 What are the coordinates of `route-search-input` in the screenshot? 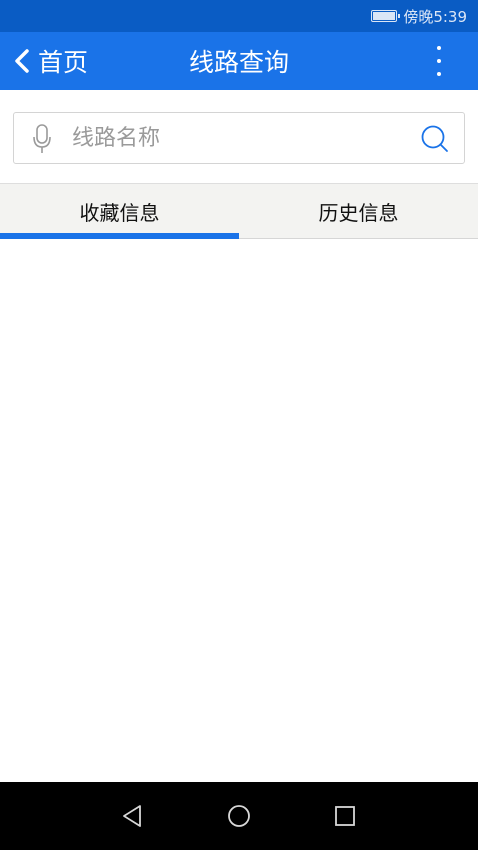 It's located at (242, 138).